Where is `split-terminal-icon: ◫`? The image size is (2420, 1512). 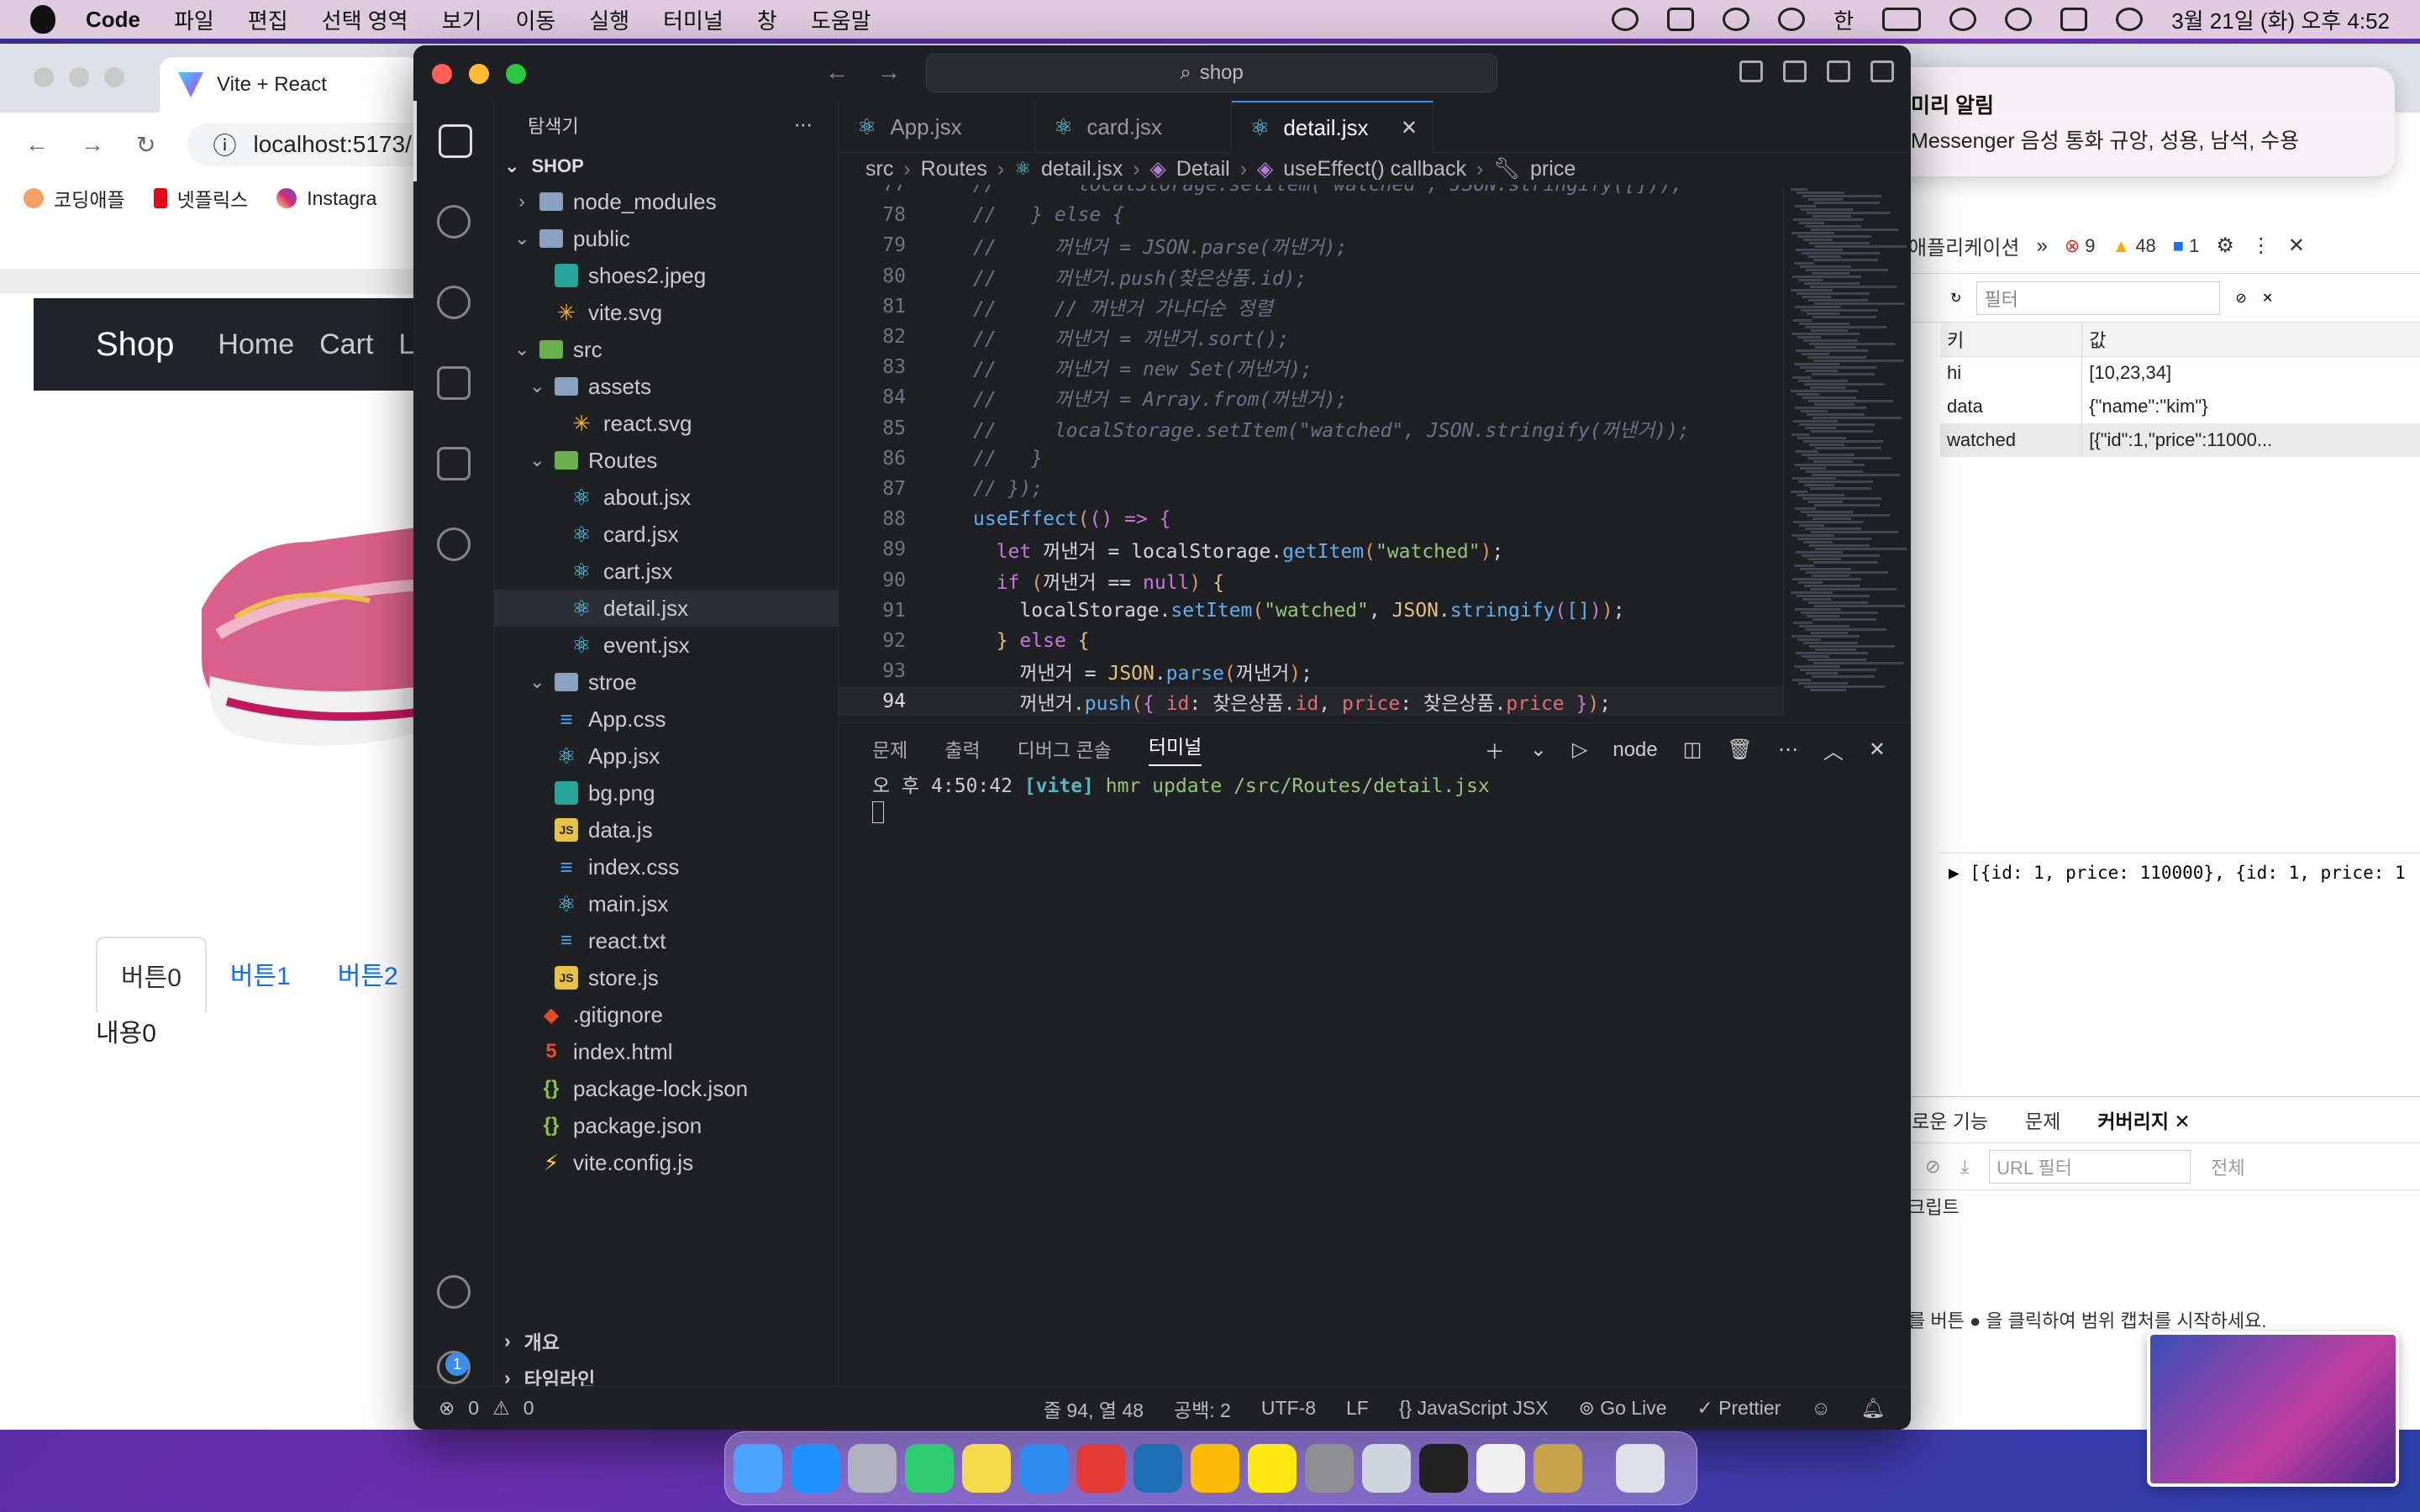
split-terminal-icon: ◫ is located at coordinates (1692, 750).